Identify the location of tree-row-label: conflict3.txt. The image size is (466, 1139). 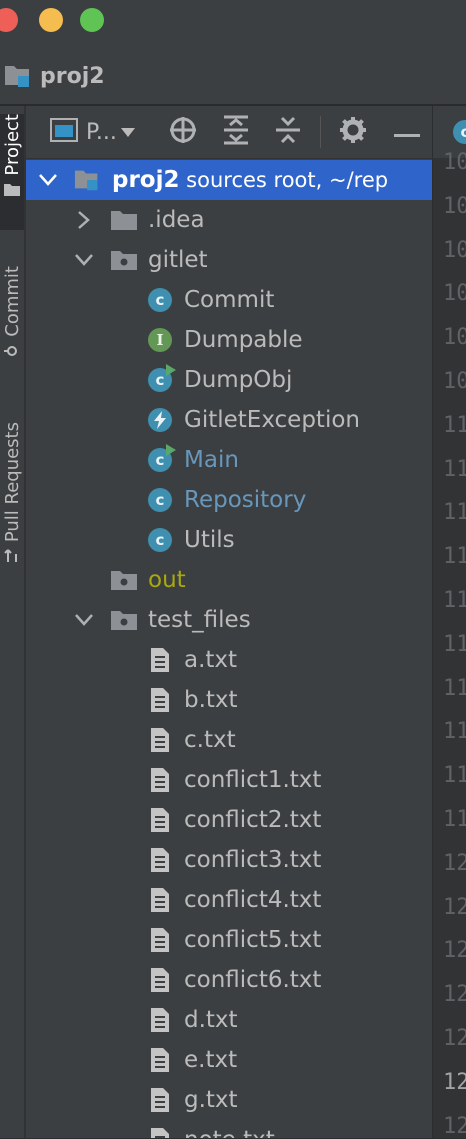
(252, 860).